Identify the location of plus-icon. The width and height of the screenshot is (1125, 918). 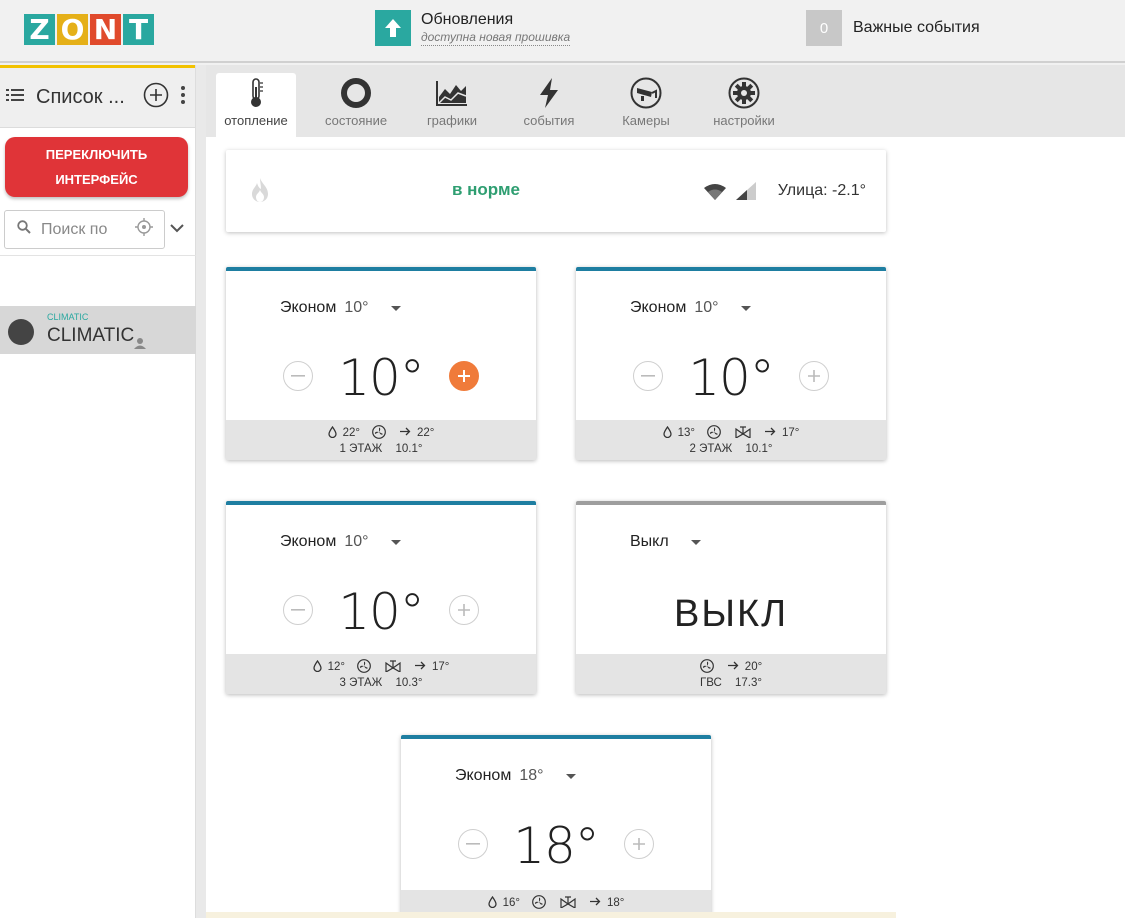
(464, 376).